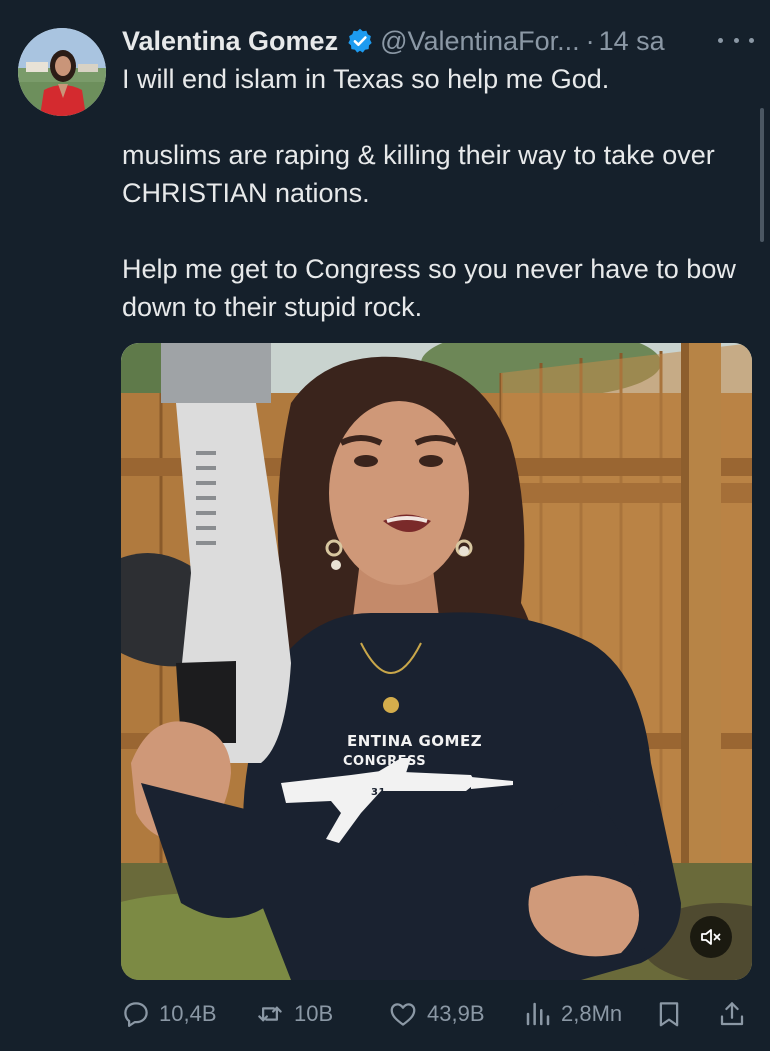 This screenshot has width=770, height=1051. Describe the element at coordinates (592, 1013) in the screenshot. I see `views-count: 2,8Mn` at that location.